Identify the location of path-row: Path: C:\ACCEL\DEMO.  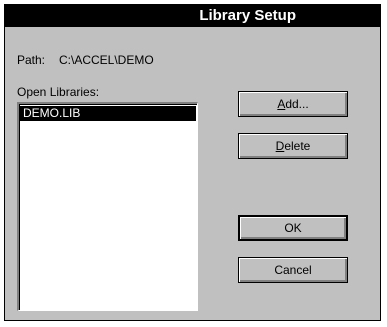
(85, 60).